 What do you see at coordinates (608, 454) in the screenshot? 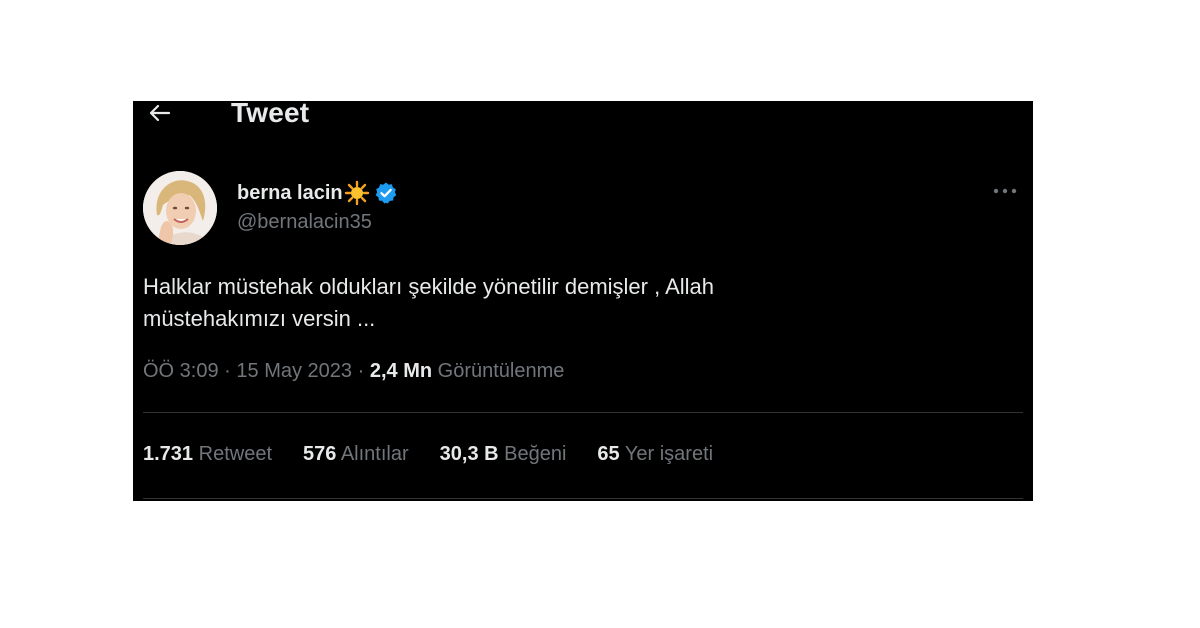
I see `stat-number: 65` at bounding box center [608, 454].